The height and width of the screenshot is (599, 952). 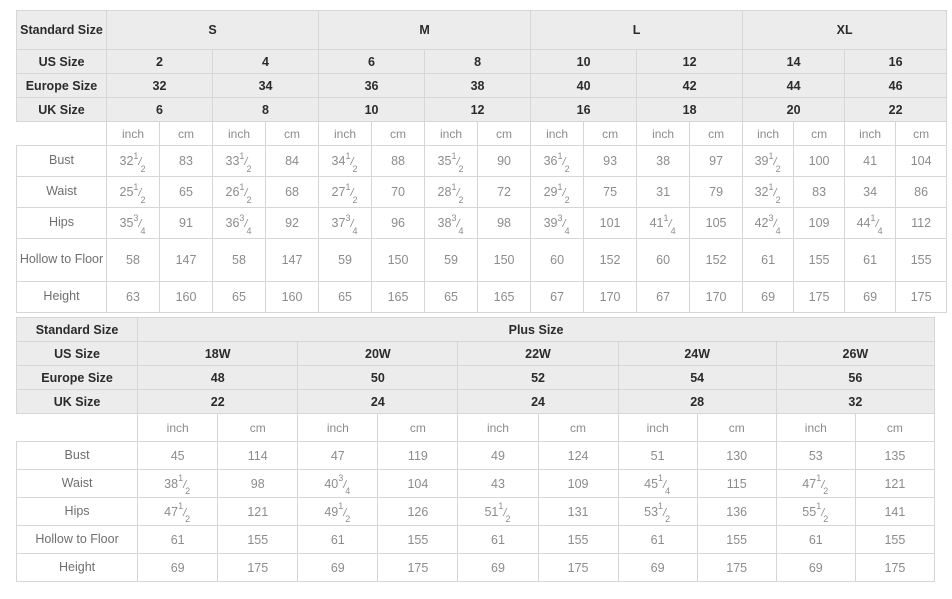 What do you see at coordinates (133, 192) in the screenshot?
I see `measure-inch: 251/2` at bounding box center [133, 192].